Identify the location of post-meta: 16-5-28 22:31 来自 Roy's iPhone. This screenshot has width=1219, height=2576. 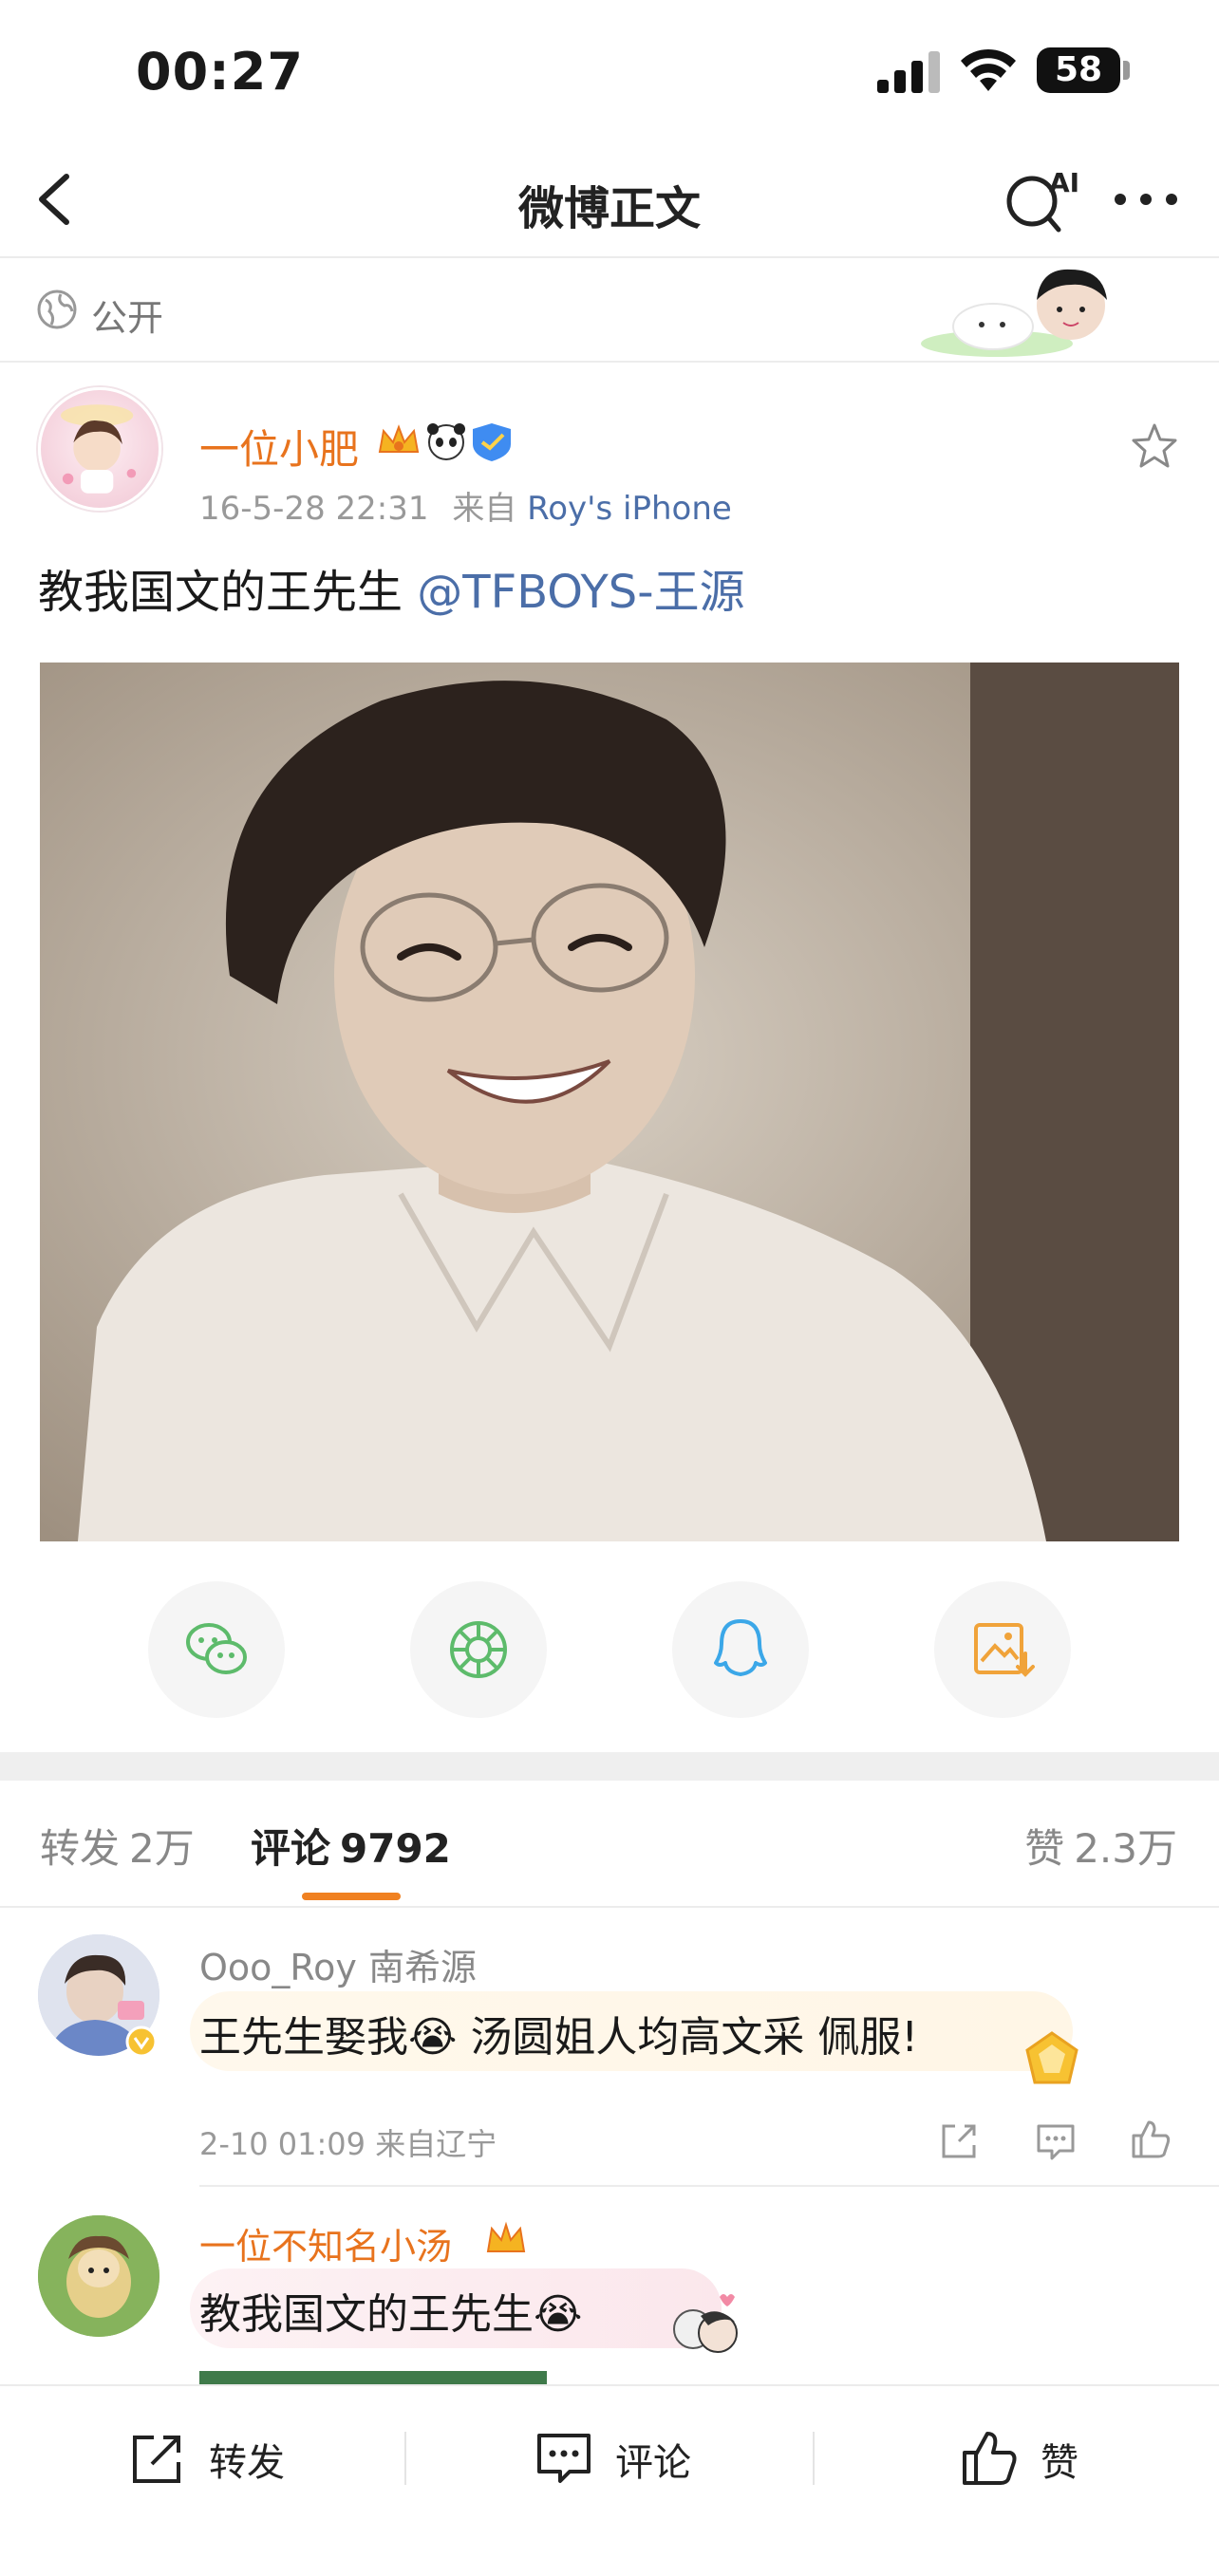
(466, 505).